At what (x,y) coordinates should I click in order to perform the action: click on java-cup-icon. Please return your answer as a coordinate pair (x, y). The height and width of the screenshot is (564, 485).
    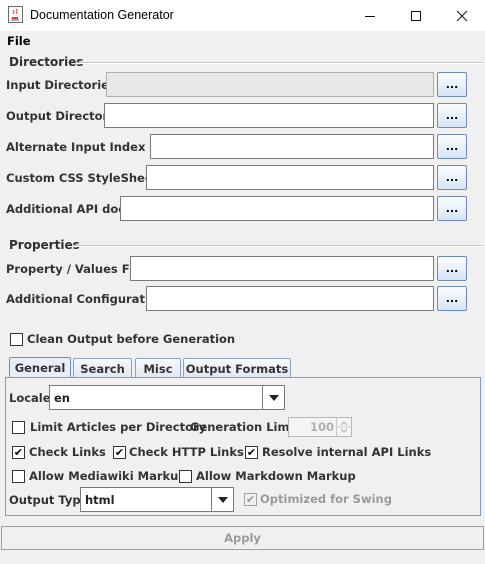
    Looking at the image, I should click on (15, 14).